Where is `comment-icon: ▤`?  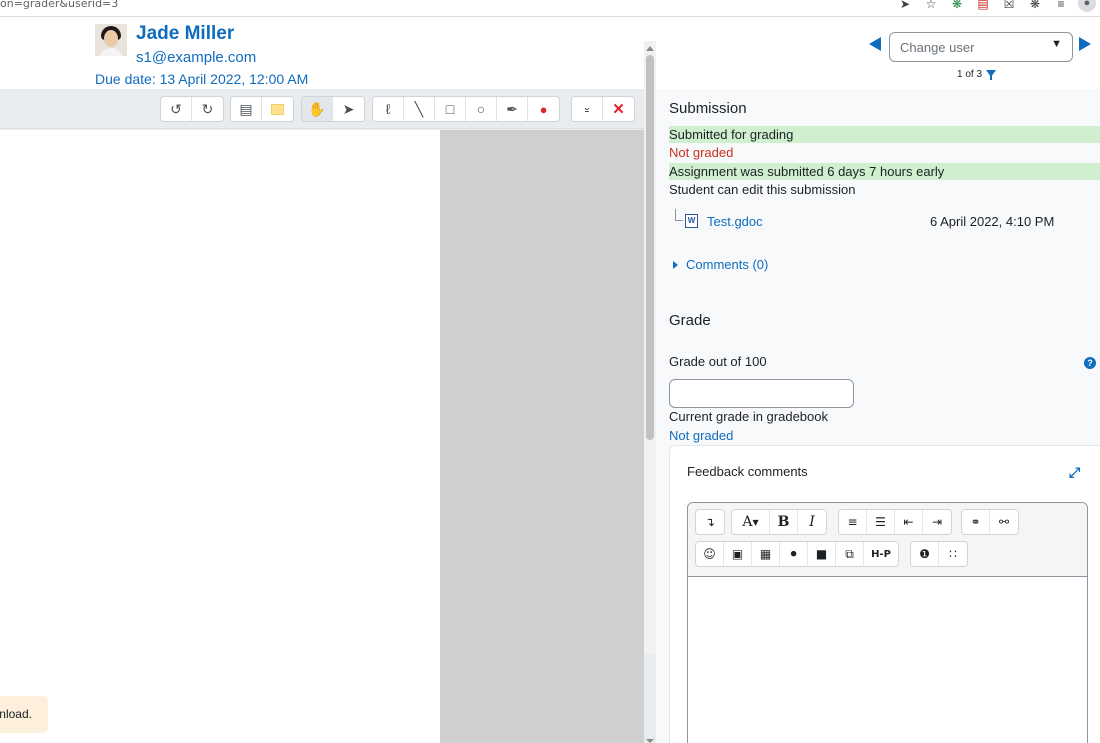
comment-icon: ▤ is located at coordinates (246, 109).